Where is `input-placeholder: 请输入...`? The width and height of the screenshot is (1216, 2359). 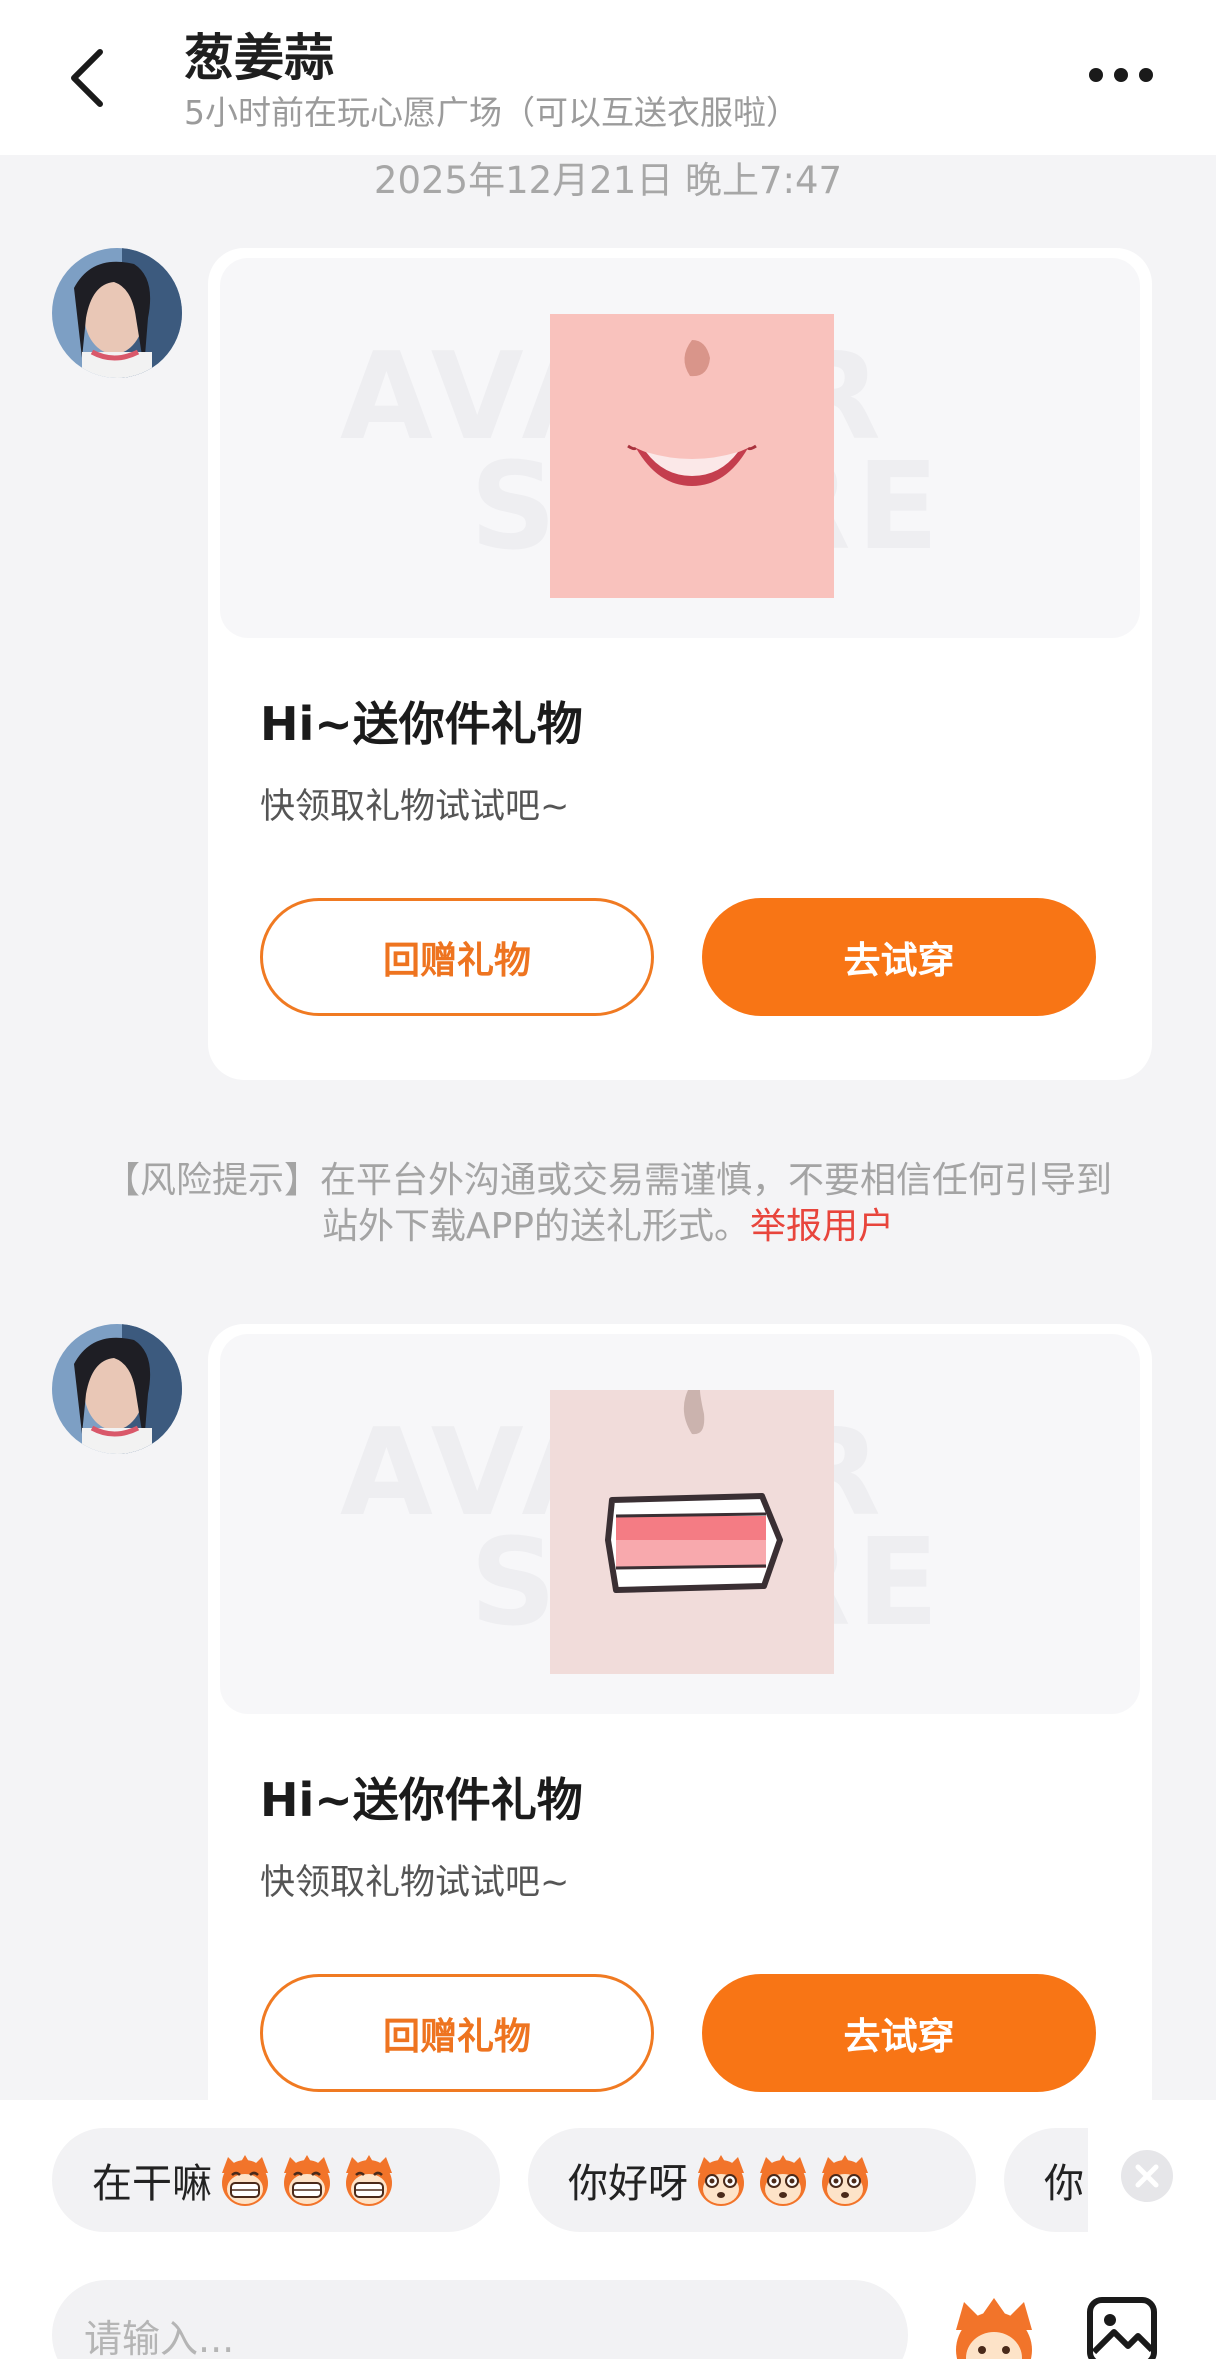
input-placeholder: 请输入... is located at coordinates (159, 2337).